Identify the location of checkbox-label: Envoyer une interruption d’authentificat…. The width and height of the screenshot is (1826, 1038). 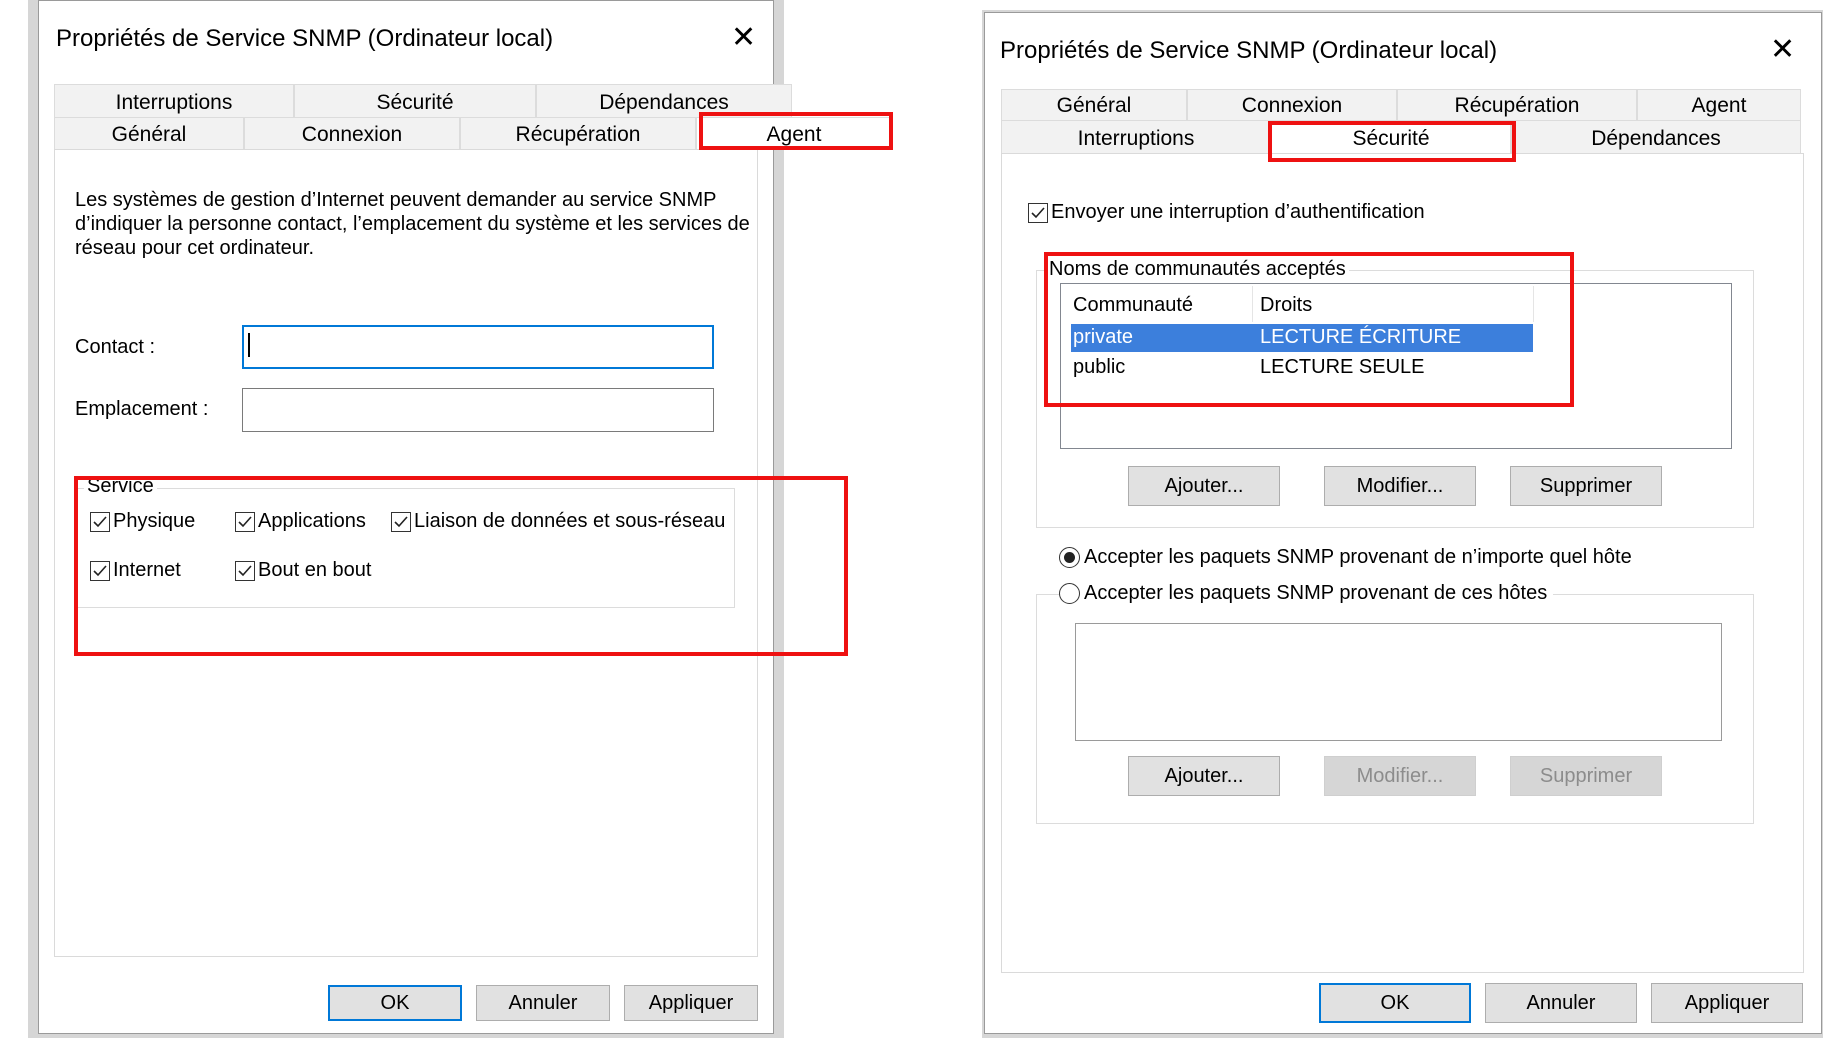
(1238, 212).